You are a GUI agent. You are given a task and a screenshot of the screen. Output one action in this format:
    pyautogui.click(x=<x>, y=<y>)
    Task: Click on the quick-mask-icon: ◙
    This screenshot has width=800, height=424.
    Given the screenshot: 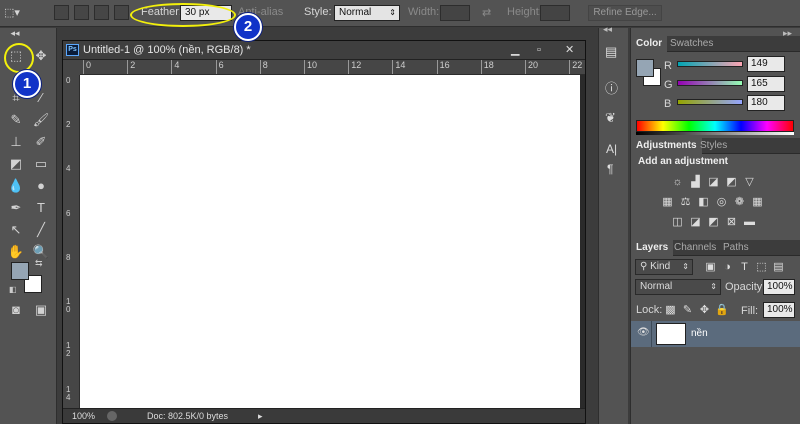 What is the action you would take?
    pyautogui.click(x=16, y=310)
    